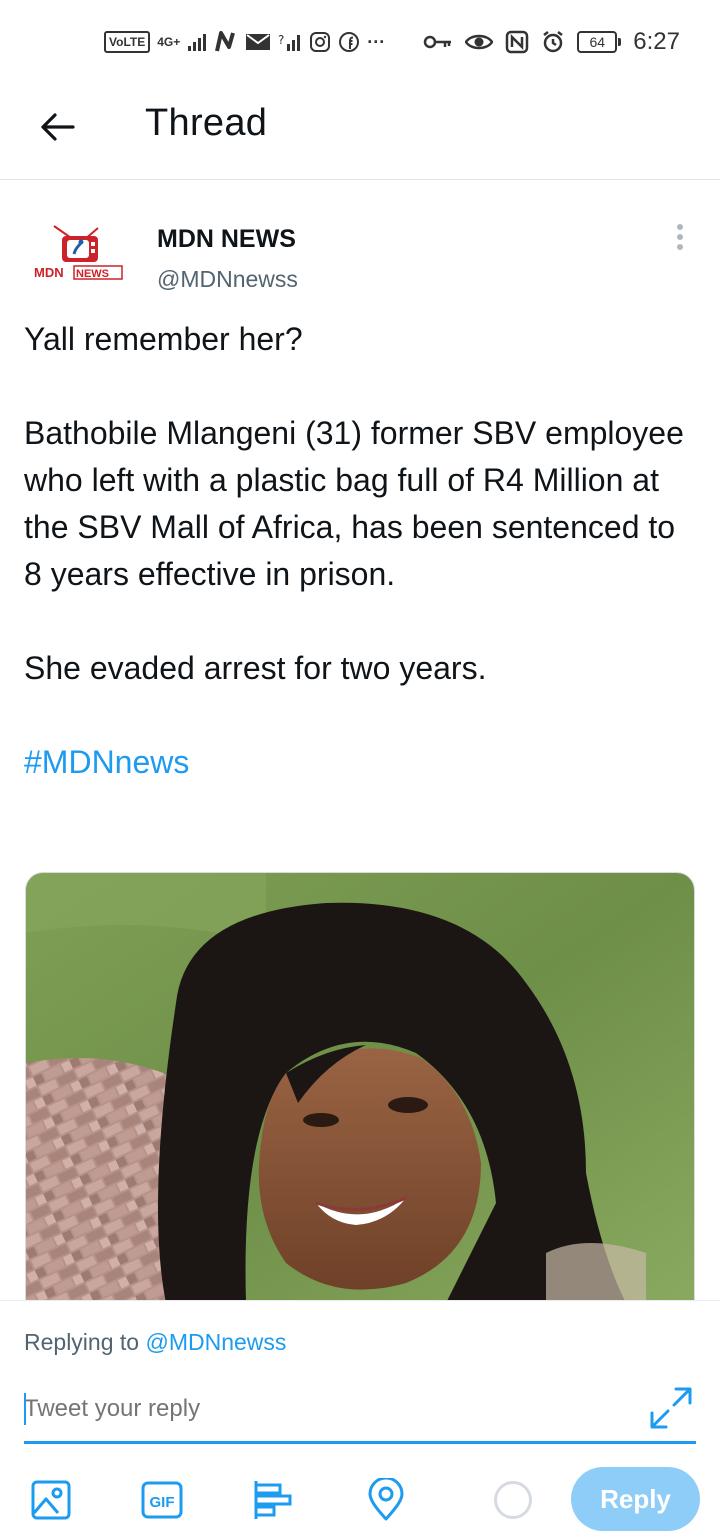 Image resolution: width=720 pixels, height=1540 pixels. Describe the element at coordinates (163, 339) in the screenshot. I see `tweet-line-intro: Yall remember her?` at that location.